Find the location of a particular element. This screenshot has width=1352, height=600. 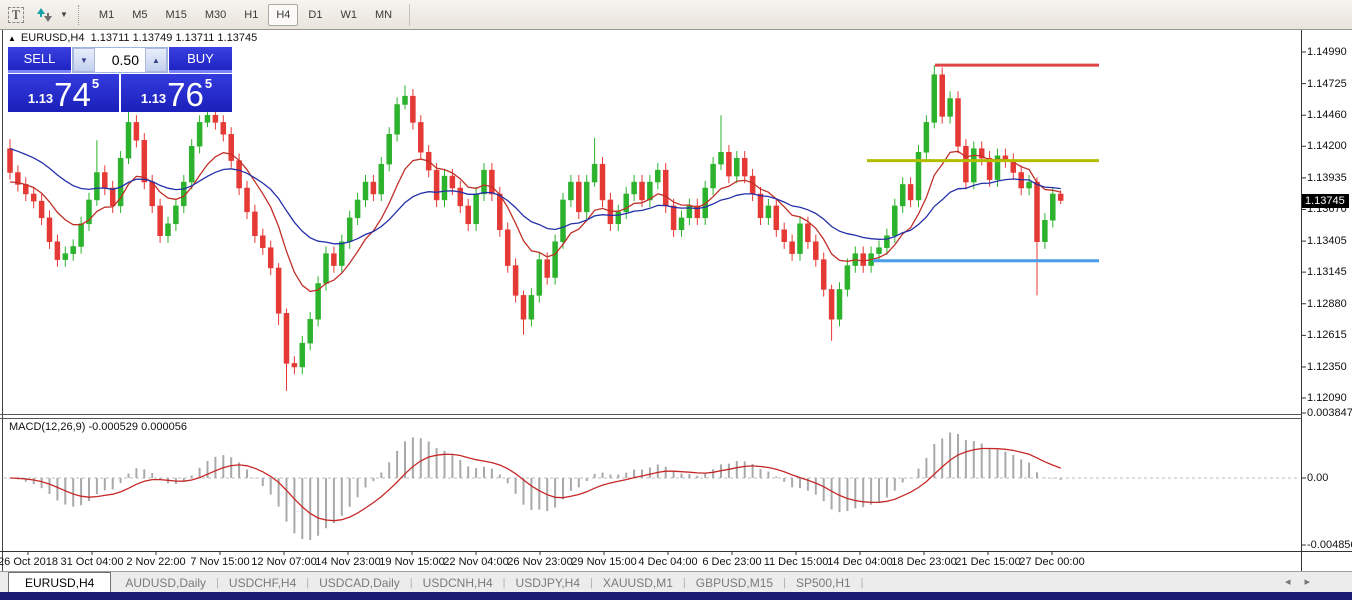

buy-price-display: 1.13 76 5 is located at coordinates (176, 93).